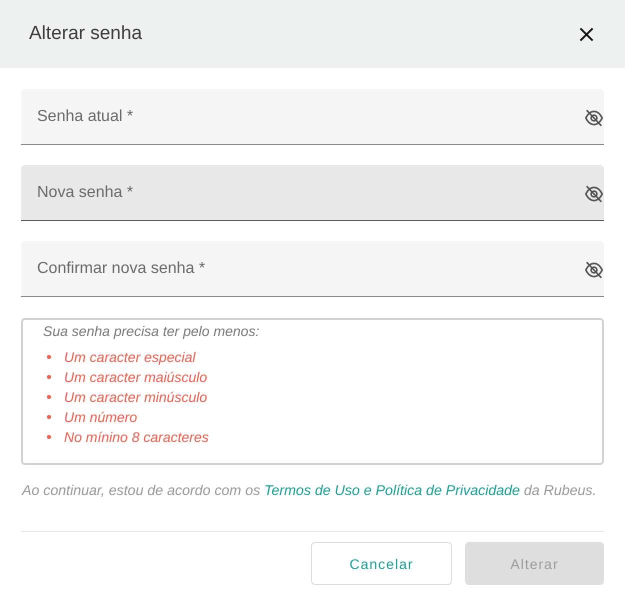 The width and height of the screenshot is (625, 605). Describe the element at coordinates (101, 417) in the screenshot. I see `requirement-item: Um número` at that location.